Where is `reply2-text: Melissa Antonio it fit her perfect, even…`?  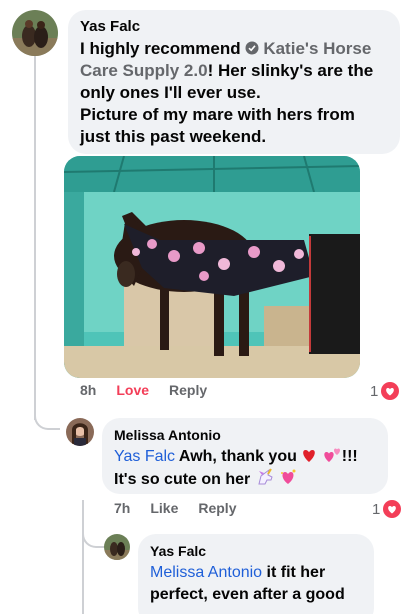 reply2-text: Melissa Antonio it fit her perfect, even… is located at coordinates (256, 584).